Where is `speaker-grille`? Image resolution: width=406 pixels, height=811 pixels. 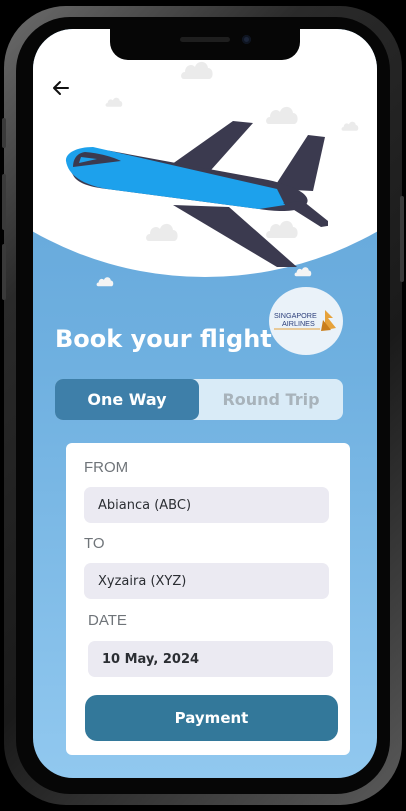
speaker-grille is located at coordinates (205, 39).